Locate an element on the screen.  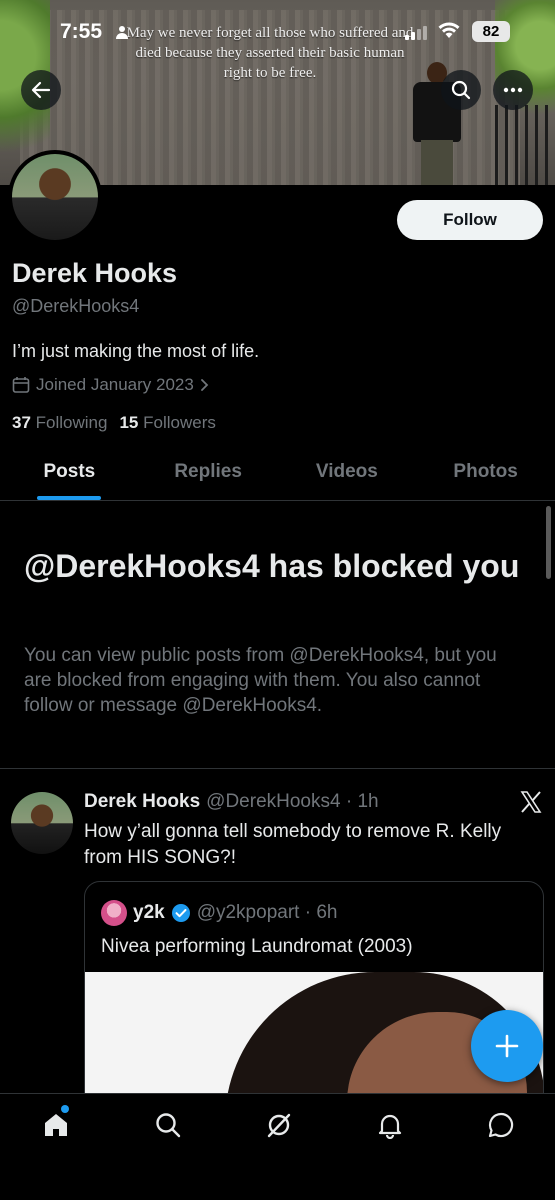
profile-display-name: Derek Hooks is located at coordinates (95, 273).